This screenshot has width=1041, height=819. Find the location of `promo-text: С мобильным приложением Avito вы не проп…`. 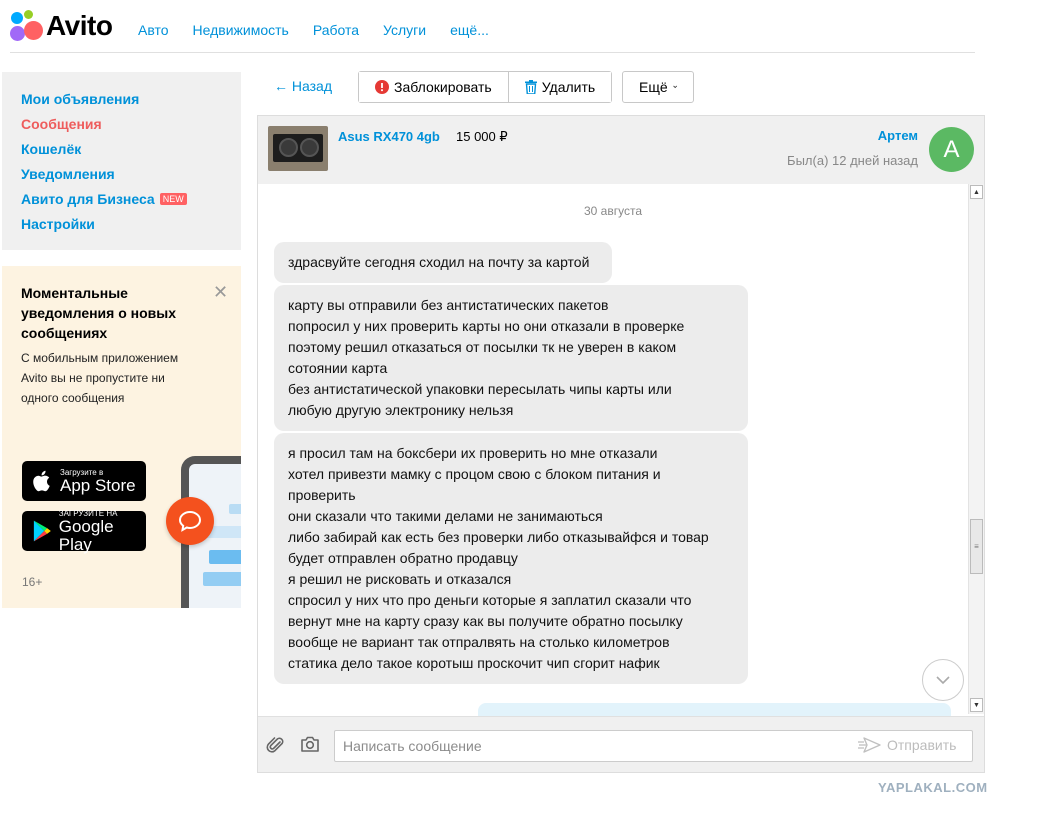

promo-text: С мобильным приложением Avito вы не проп… is located at coordinates (100, 378).